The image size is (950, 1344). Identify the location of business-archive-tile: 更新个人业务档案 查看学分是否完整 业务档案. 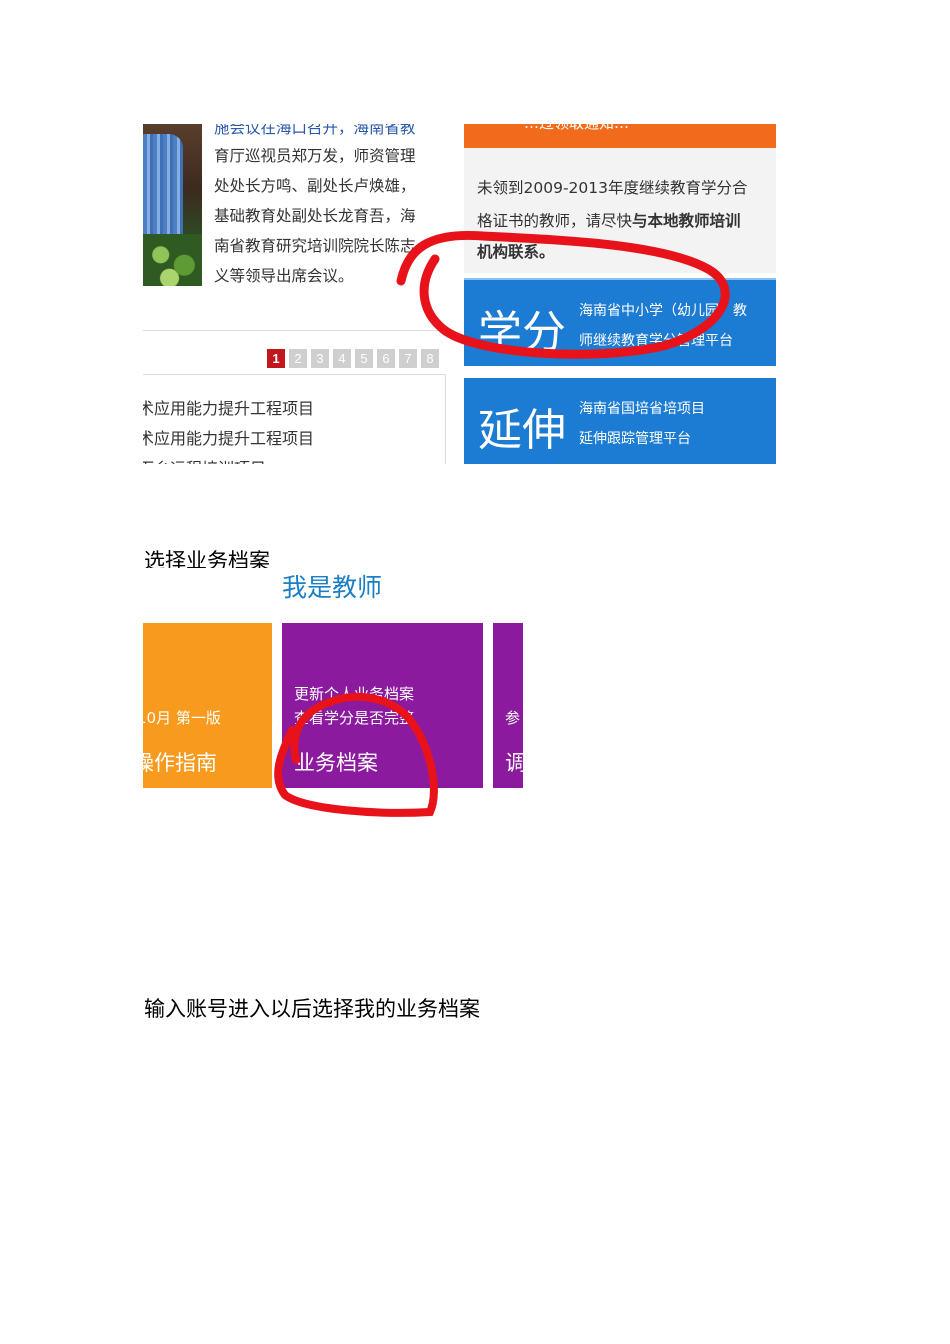
(382, 705).